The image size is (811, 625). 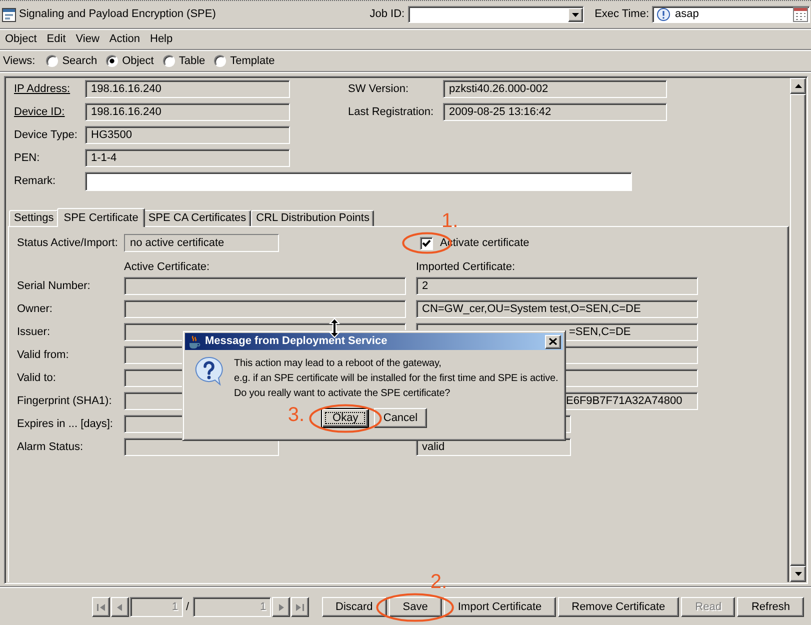 What do you see at coordinates (296, 415) in the screenshot?
I see `annotation-number: 3.` at bounding box center [296, 415].